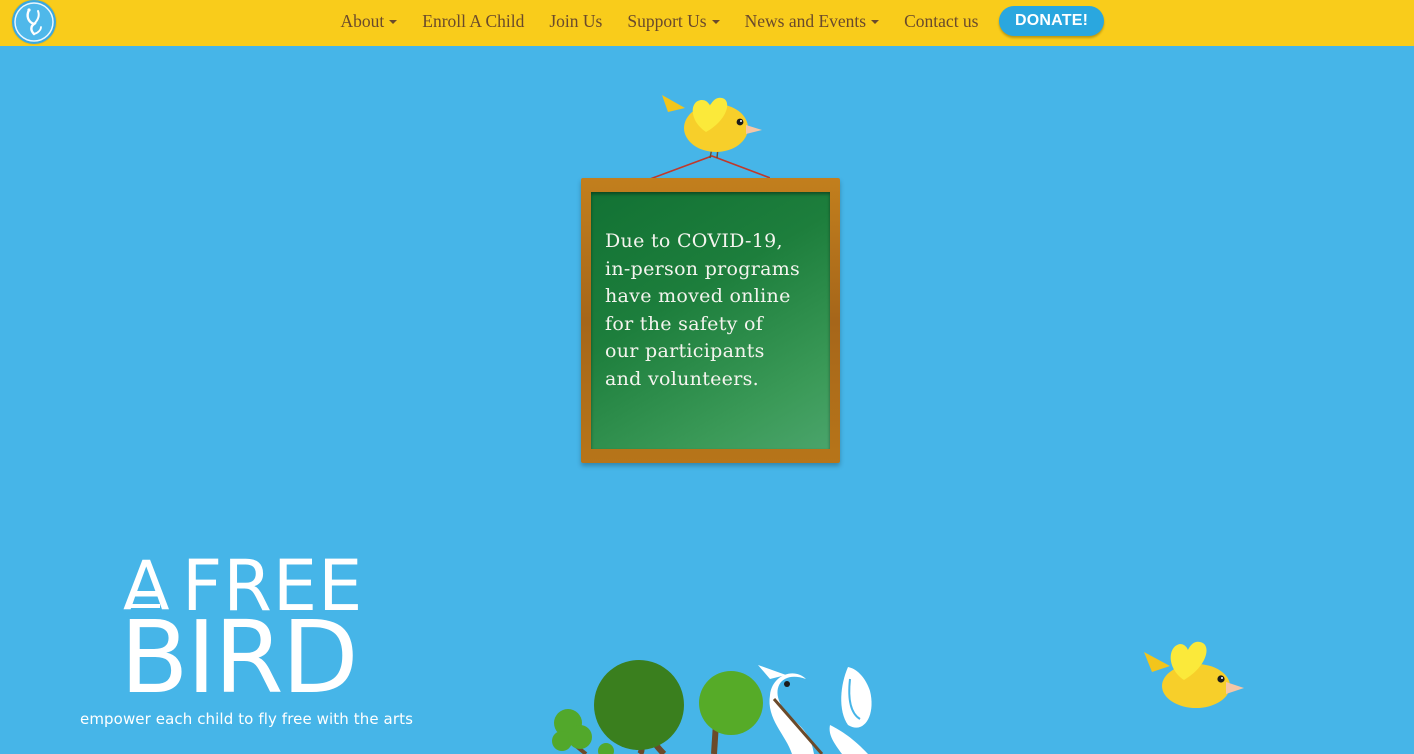 The image size is (1414, 754). What do you see at coordinates (805, 20) in the screenshot?
I see `nav-item-label: News and Events` at bounding box center [805, 20].